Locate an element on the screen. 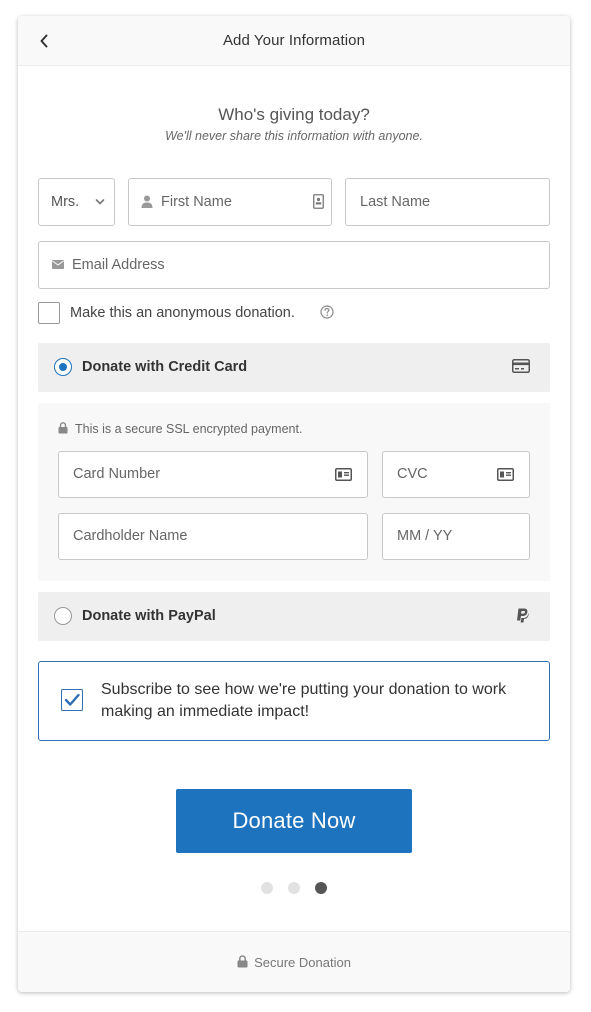 Image resolution: width=591 pixels, height=1012 pixels. credit-card-option: Donate with Credit Card is located at coordinates (294, 367).